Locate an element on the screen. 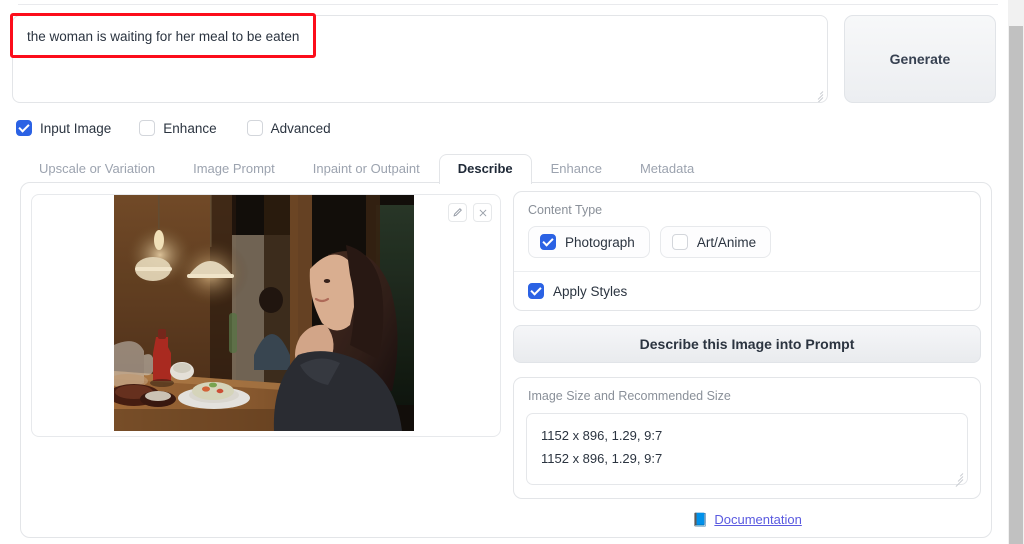  checkbox-apply-styles: Apply Styles is located at coordinates (747, 291).